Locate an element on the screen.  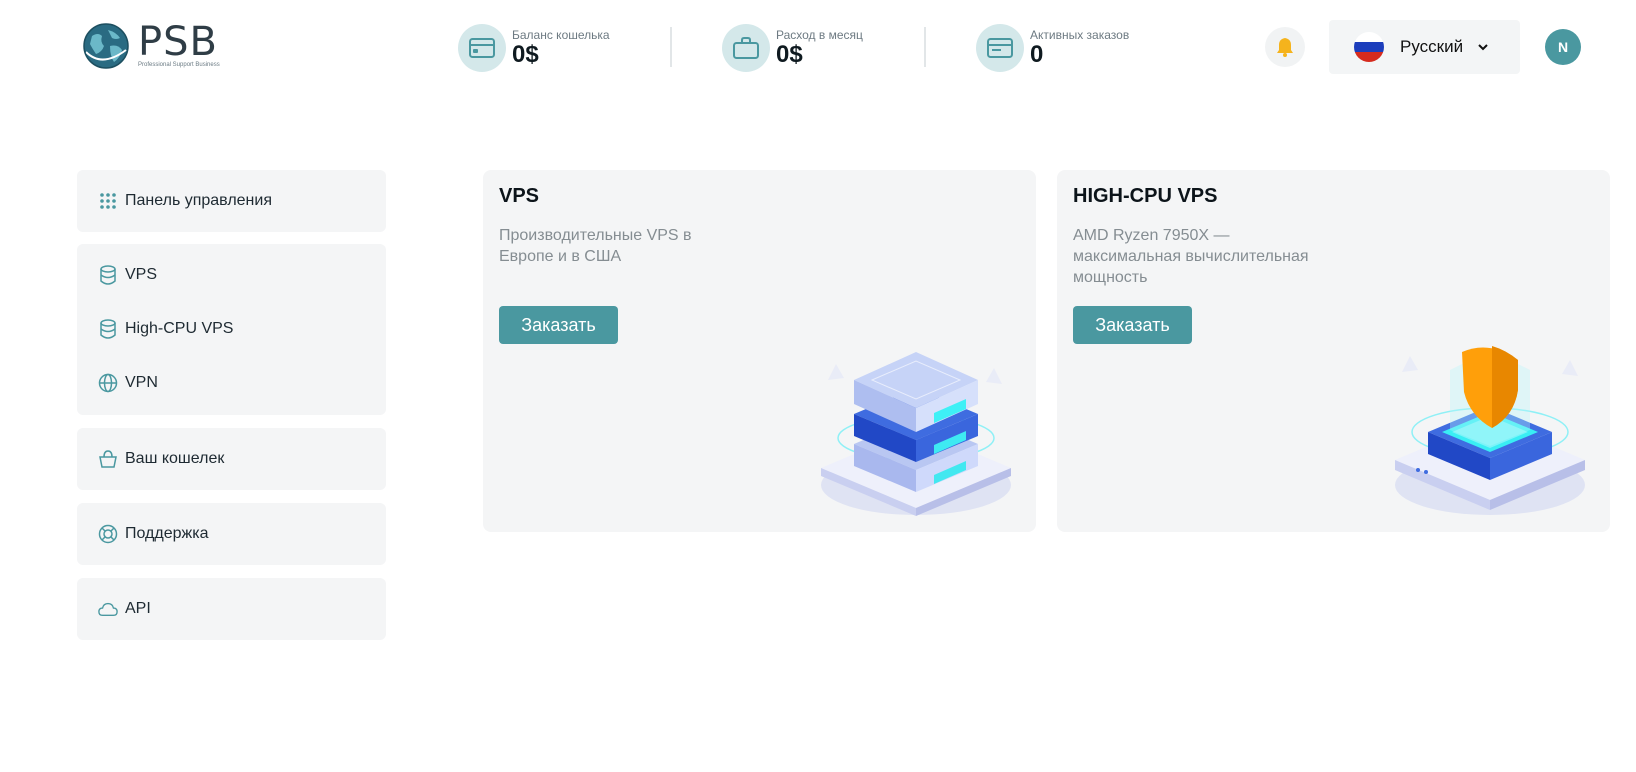
notifications-button is located at coordinates (1285, 47).